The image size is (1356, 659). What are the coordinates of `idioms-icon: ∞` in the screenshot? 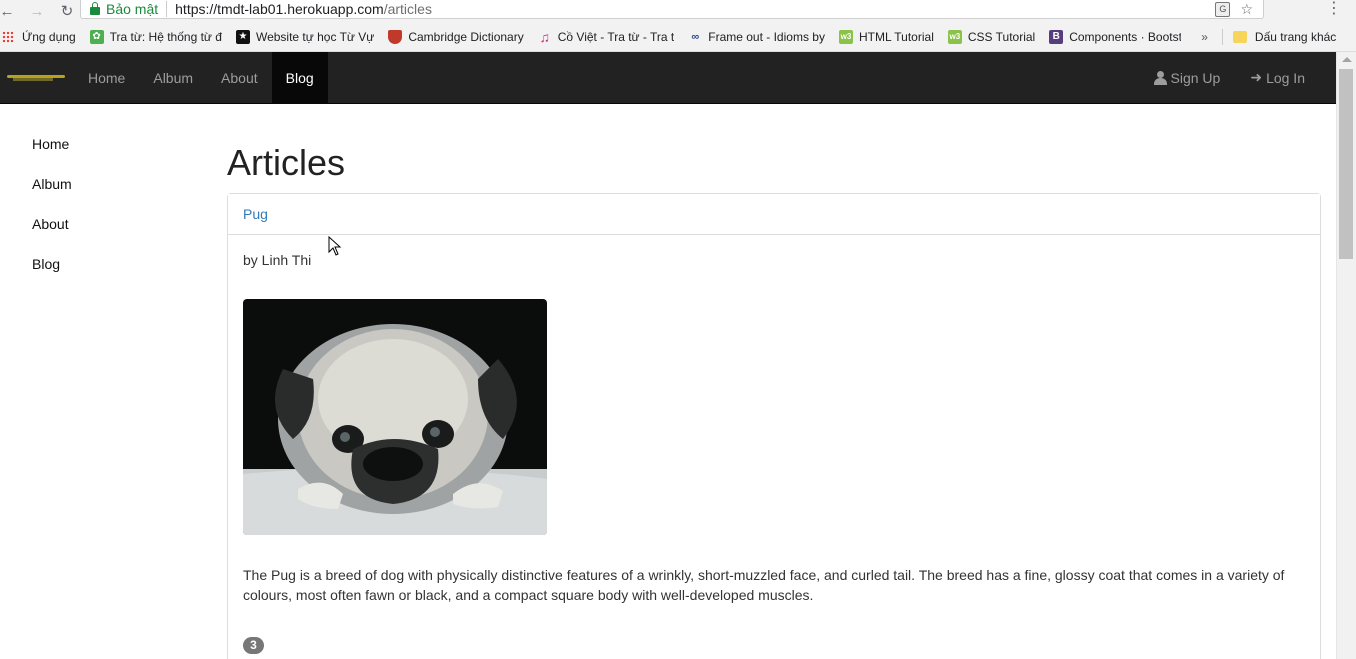 It's located at (695, 36).